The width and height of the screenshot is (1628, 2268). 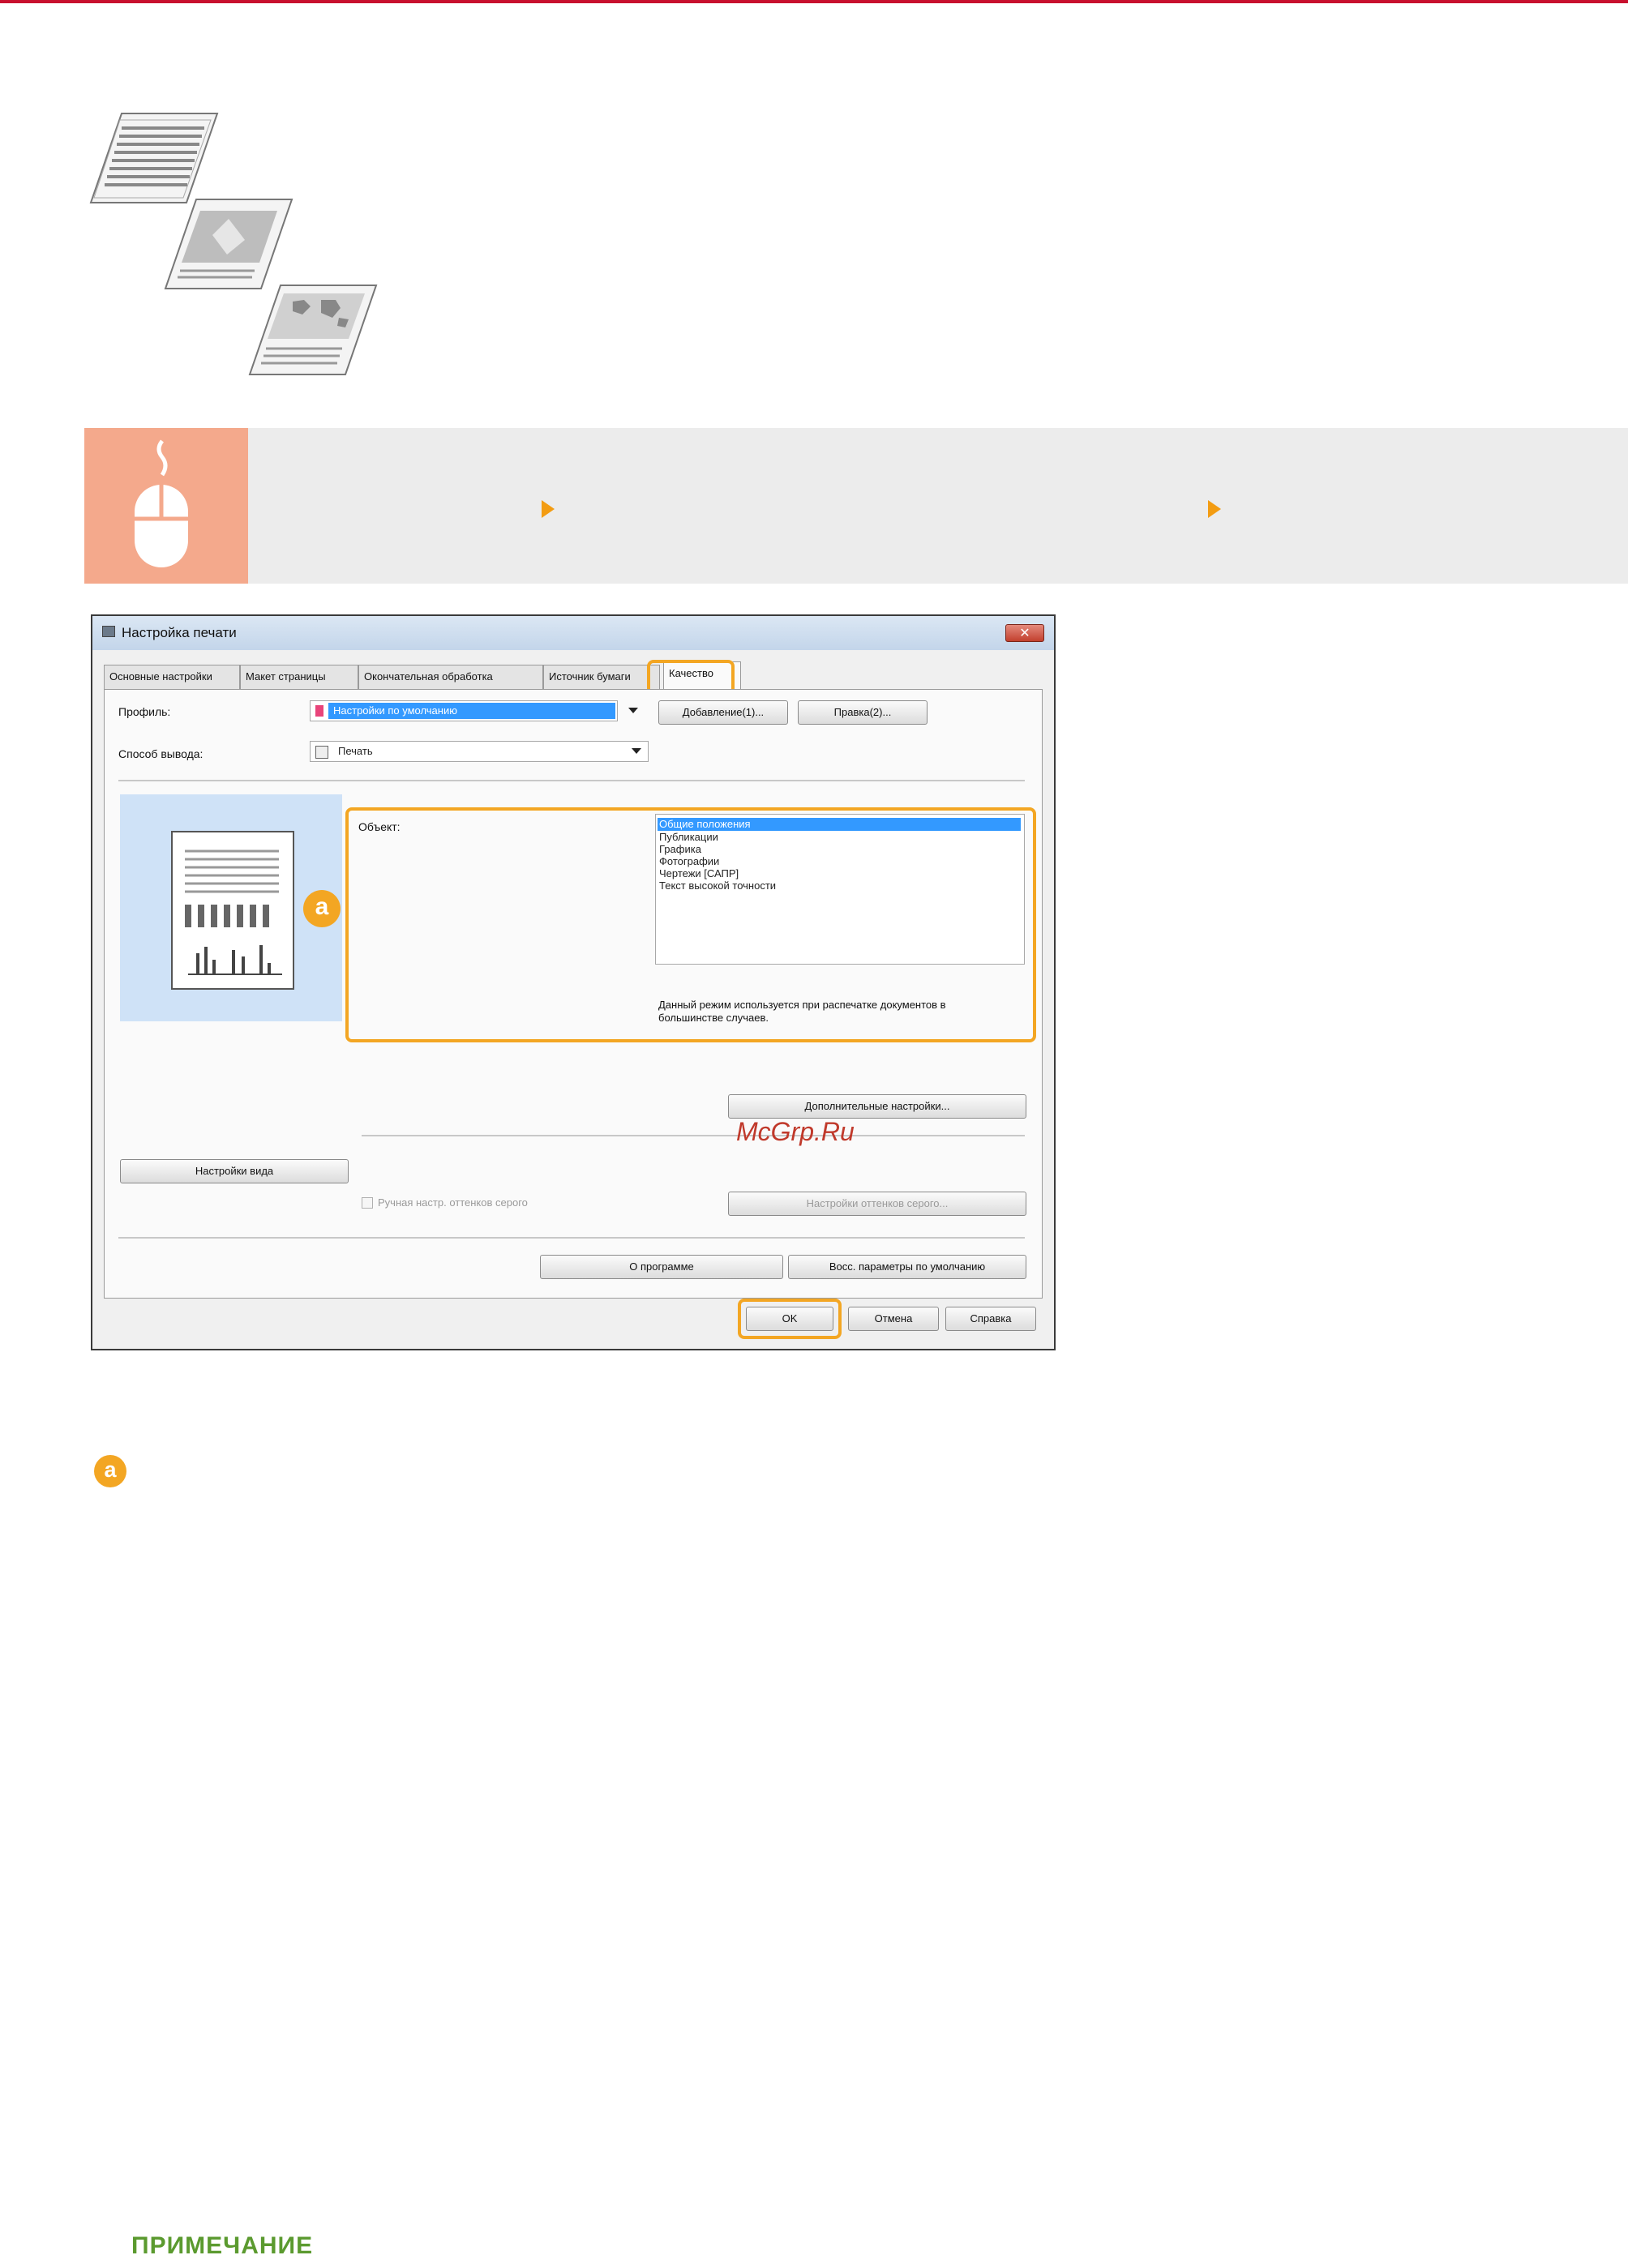 I want to click on document-types-illustration, so click(x=234, y=244).